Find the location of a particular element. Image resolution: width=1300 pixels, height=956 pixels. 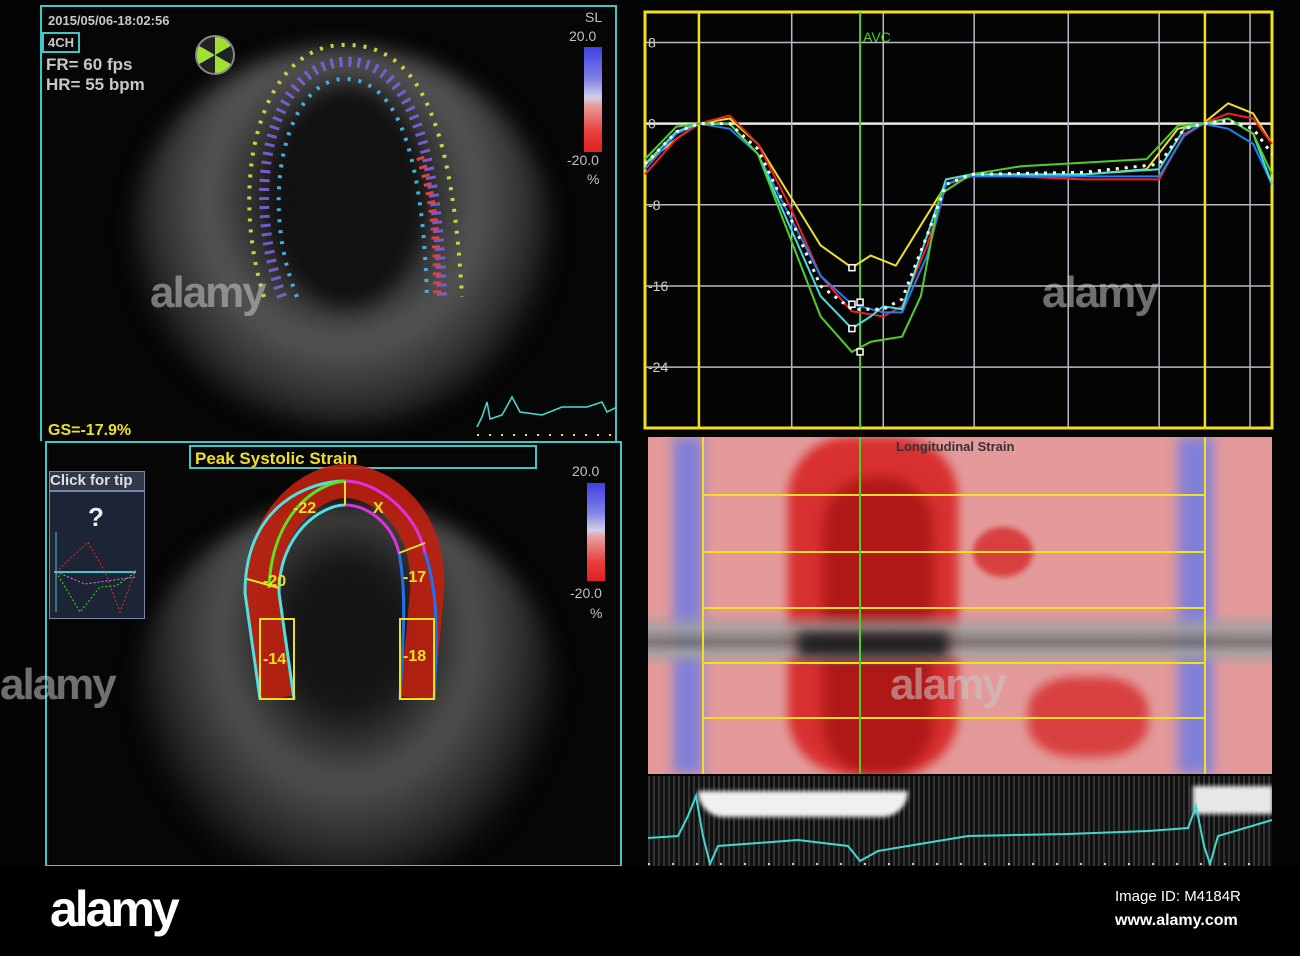

peak-marker-average is located at coordinates (860, 302).